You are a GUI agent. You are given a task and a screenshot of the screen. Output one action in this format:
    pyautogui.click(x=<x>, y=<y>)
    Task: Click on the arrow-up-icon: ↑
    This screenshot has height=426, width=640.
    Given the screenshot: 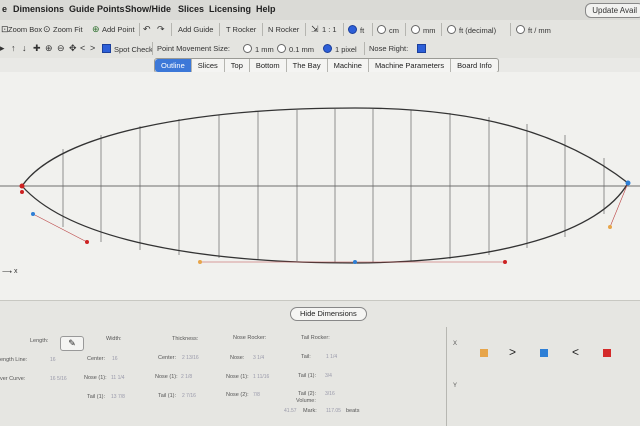 What is the action you would take?
    pyautogui.click(x=13, y=48)
    